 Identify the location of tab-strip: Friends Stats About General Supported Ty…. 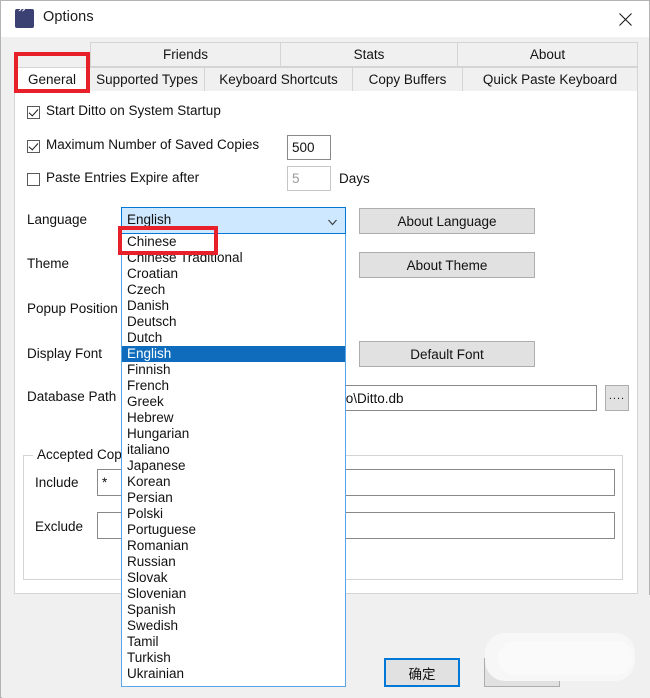
(326, 67).